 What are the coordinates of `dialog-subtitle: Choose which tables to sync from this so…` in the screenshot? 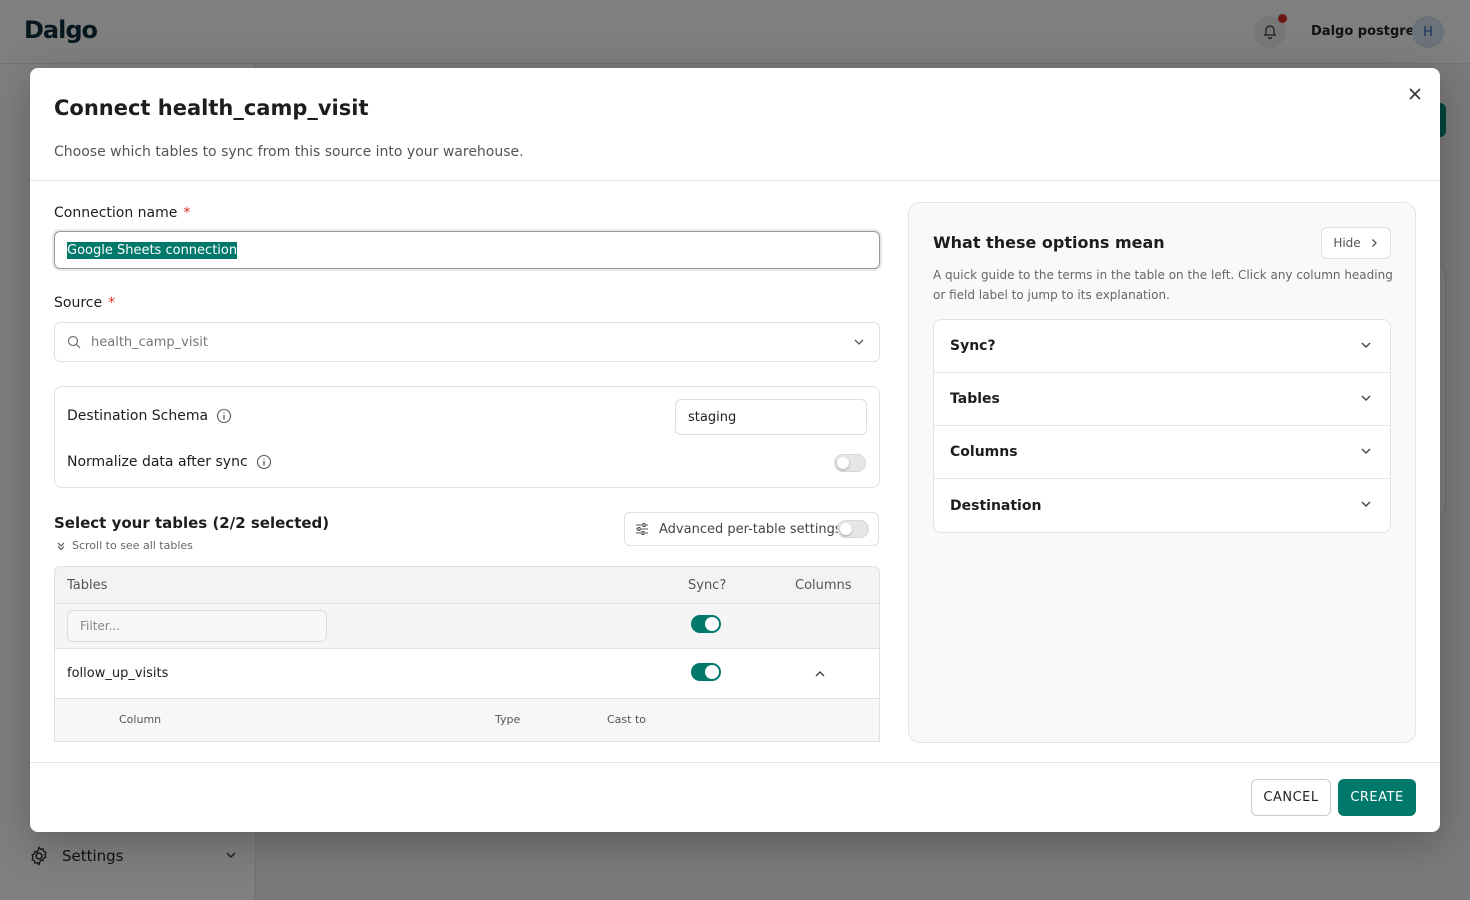 It's located at (289, 152).